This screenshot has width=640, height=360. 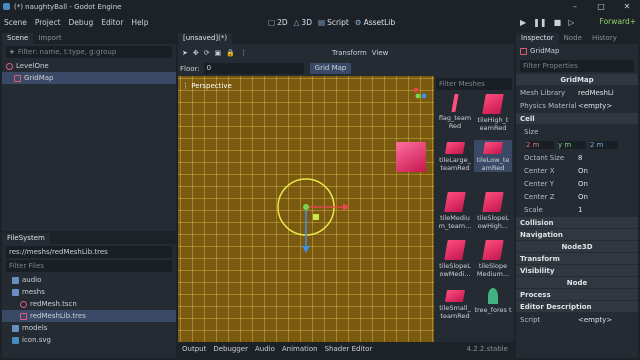 I want to click on assetlib-icon: ⚙, so click(x=358, y=22).